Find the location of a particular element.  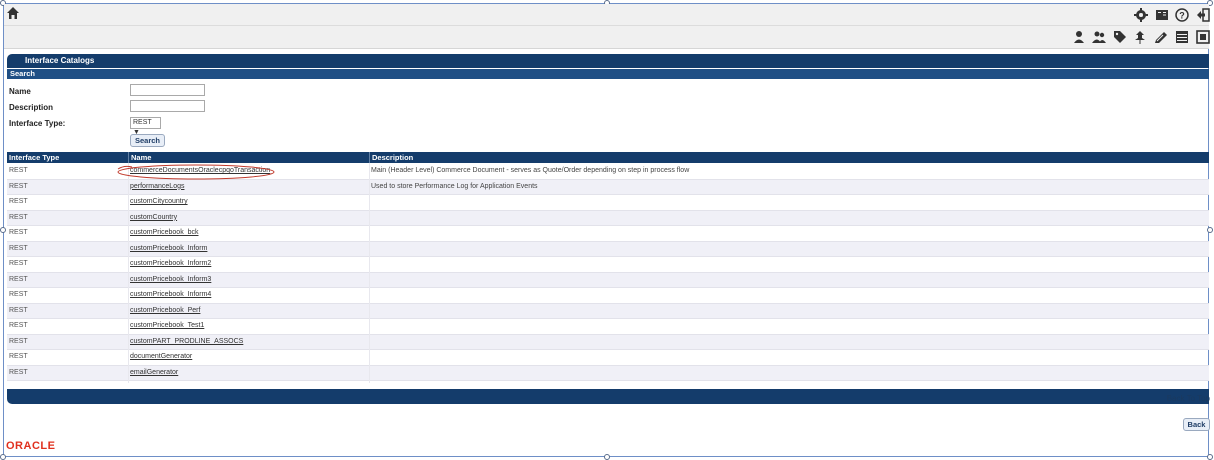

pencil-icon is located at coordinates (1161, 37).